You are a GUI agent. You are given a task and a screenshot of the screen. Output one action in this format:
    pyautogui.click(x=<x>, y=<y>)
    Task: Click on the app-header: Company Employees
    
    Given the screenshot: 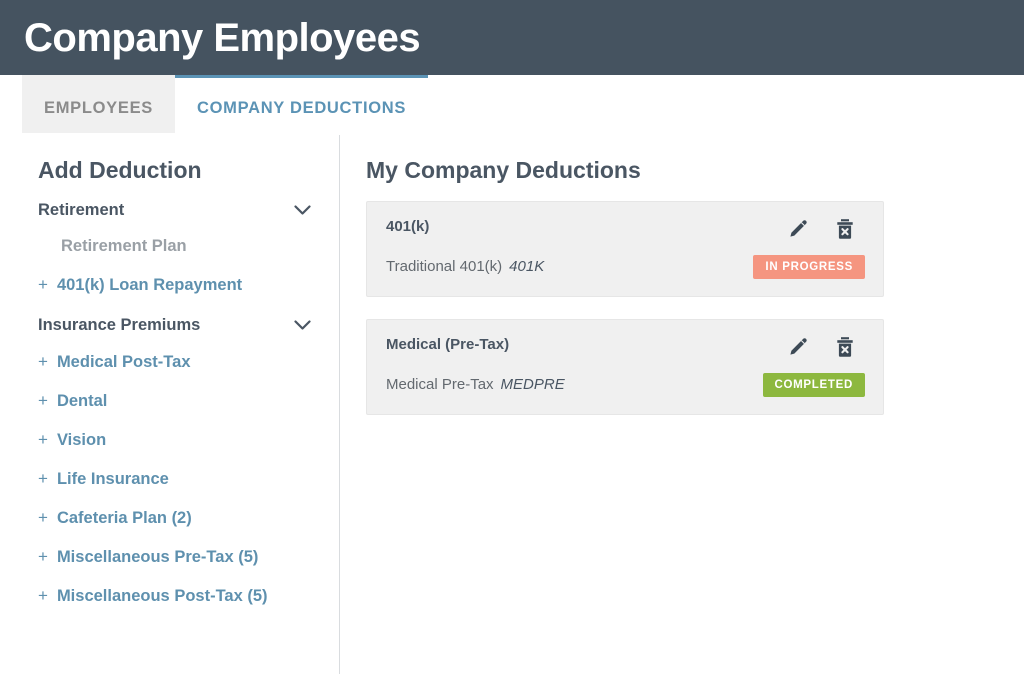 What is the action you would take?
    pyautogui.click(x=512, y=37)
    